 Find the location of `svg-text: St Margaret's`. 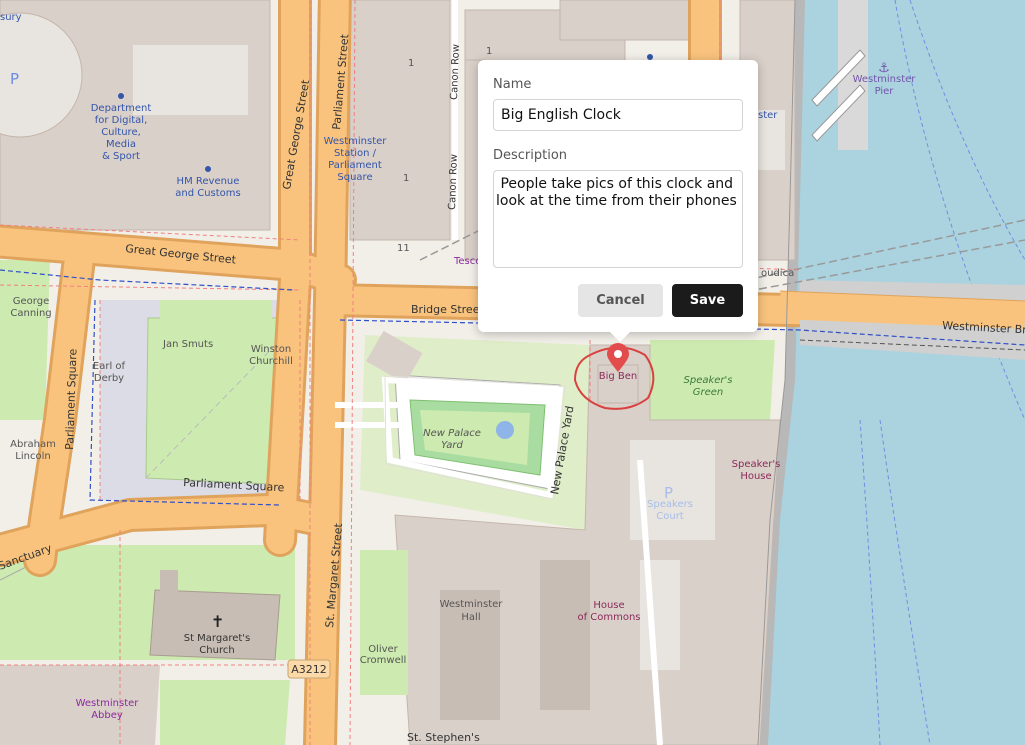

svg-text: St Margaret's is located at coordinates (217, 638).